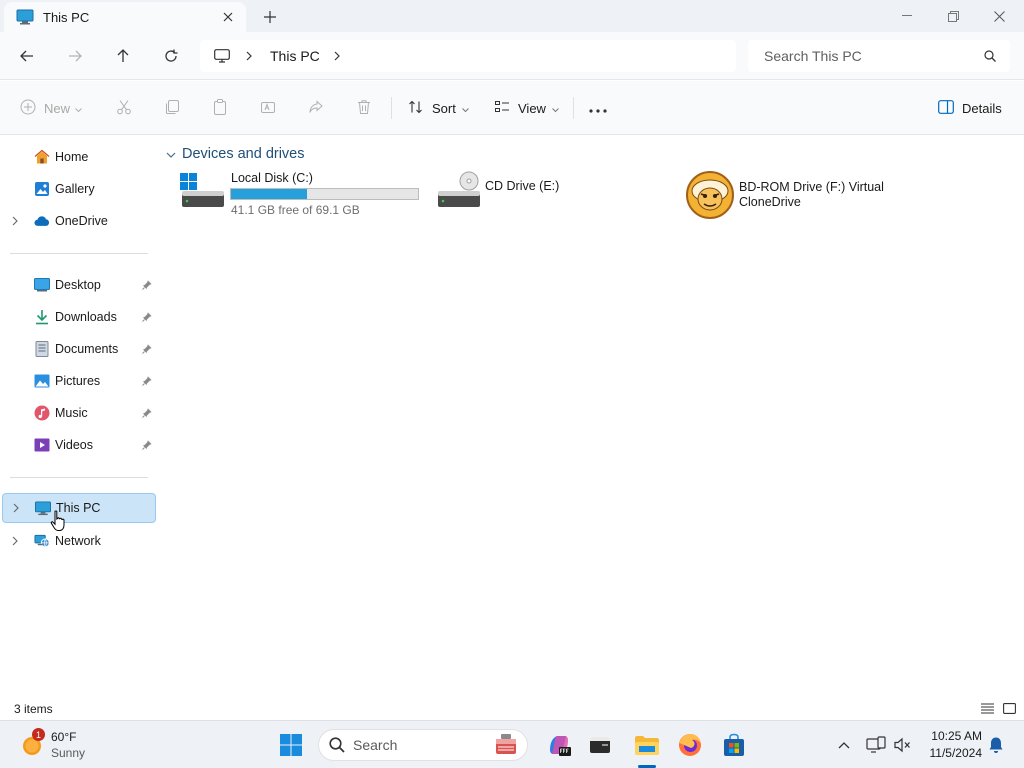 This screenshot has width=1024, height=768. What do you see at coordinates (269, 194) in the screenshot?
I see `drive-usage-fill` at bounding box center [269, 194].